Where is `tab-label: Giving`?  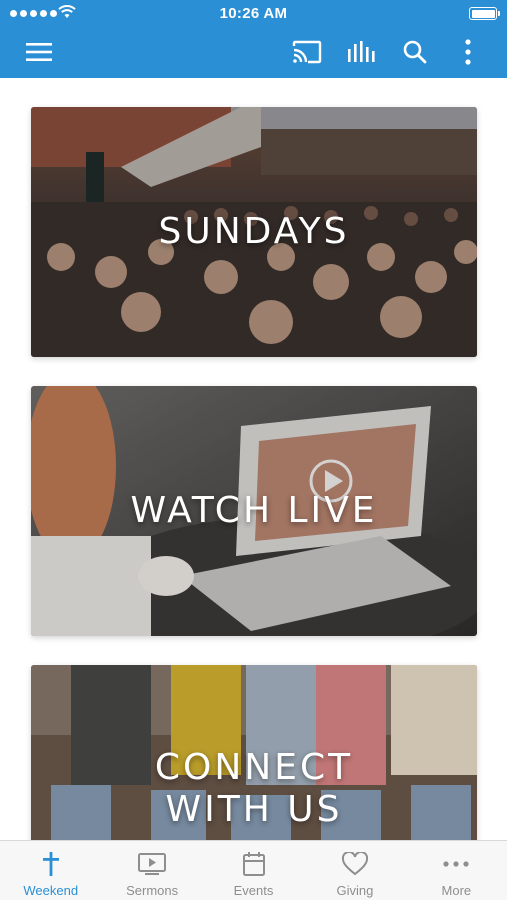
tab-label: Giving is located at coordinates (355, 890).